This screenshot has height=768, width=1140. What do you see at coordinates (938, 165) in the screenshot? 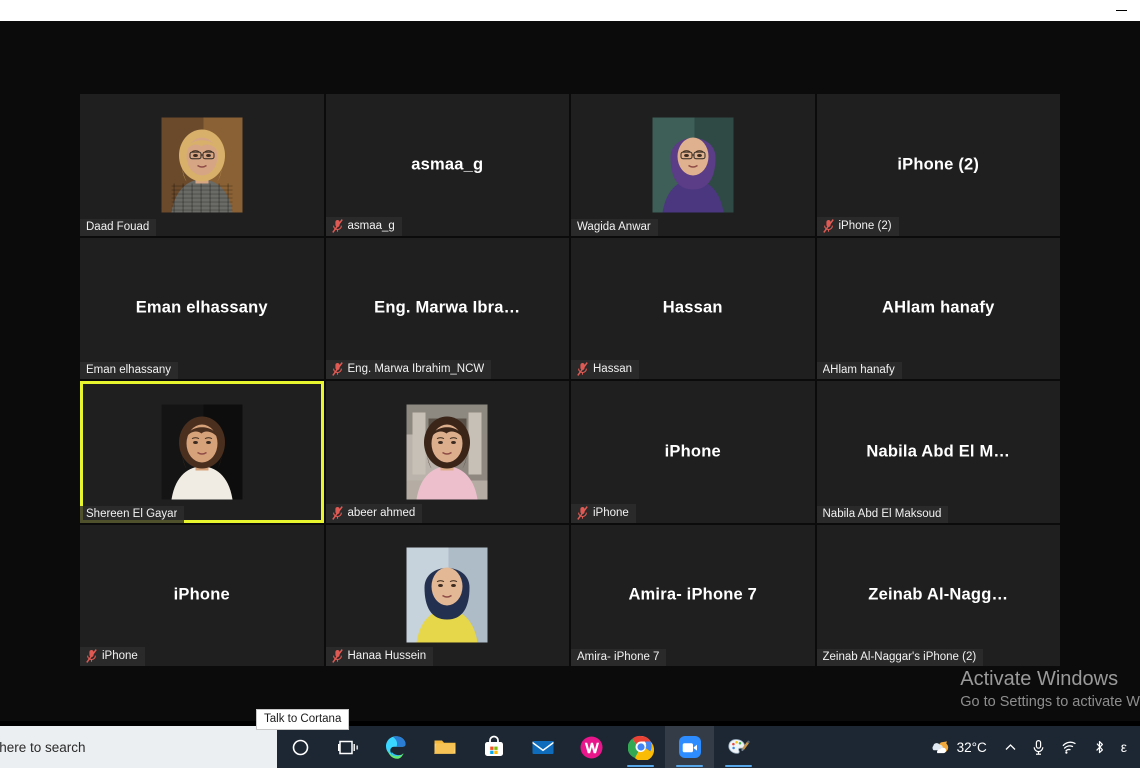
I see `participant-tile: iPhone (2) iPhone (2)` at bounding box center [938, 165].